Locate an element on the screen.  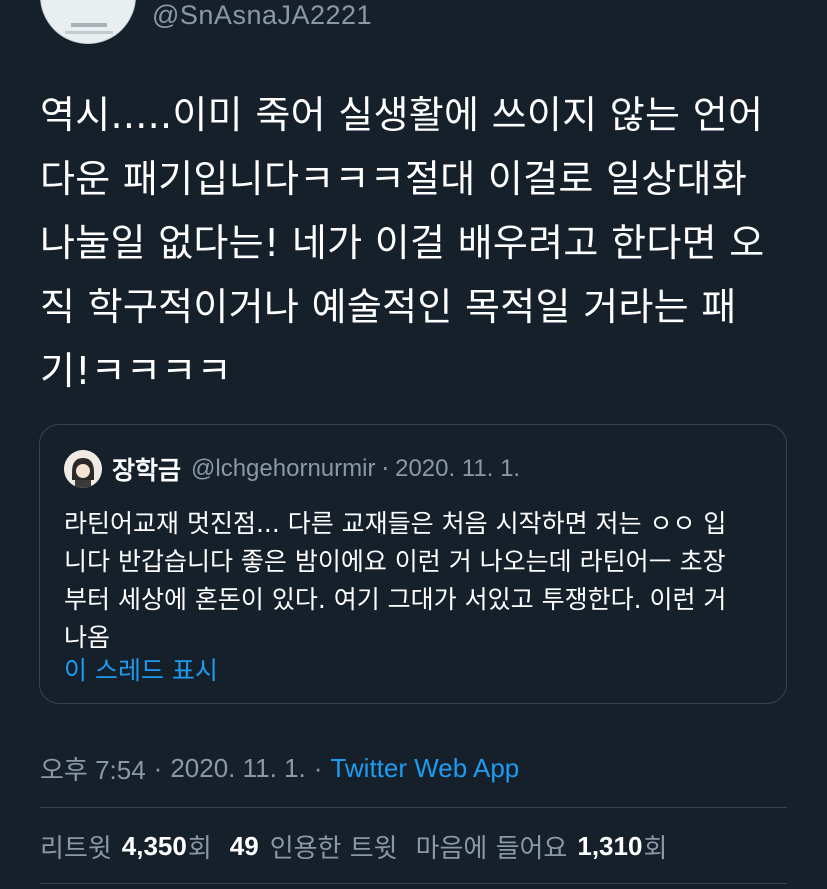
retweets-suffix: 회 is located at coordinates (199, 848).